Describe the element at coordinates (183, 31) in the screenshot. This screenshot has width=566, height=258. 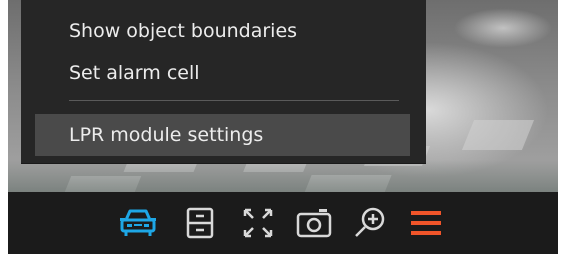
I see `menu-item-label: Show object boundaries` at that location.